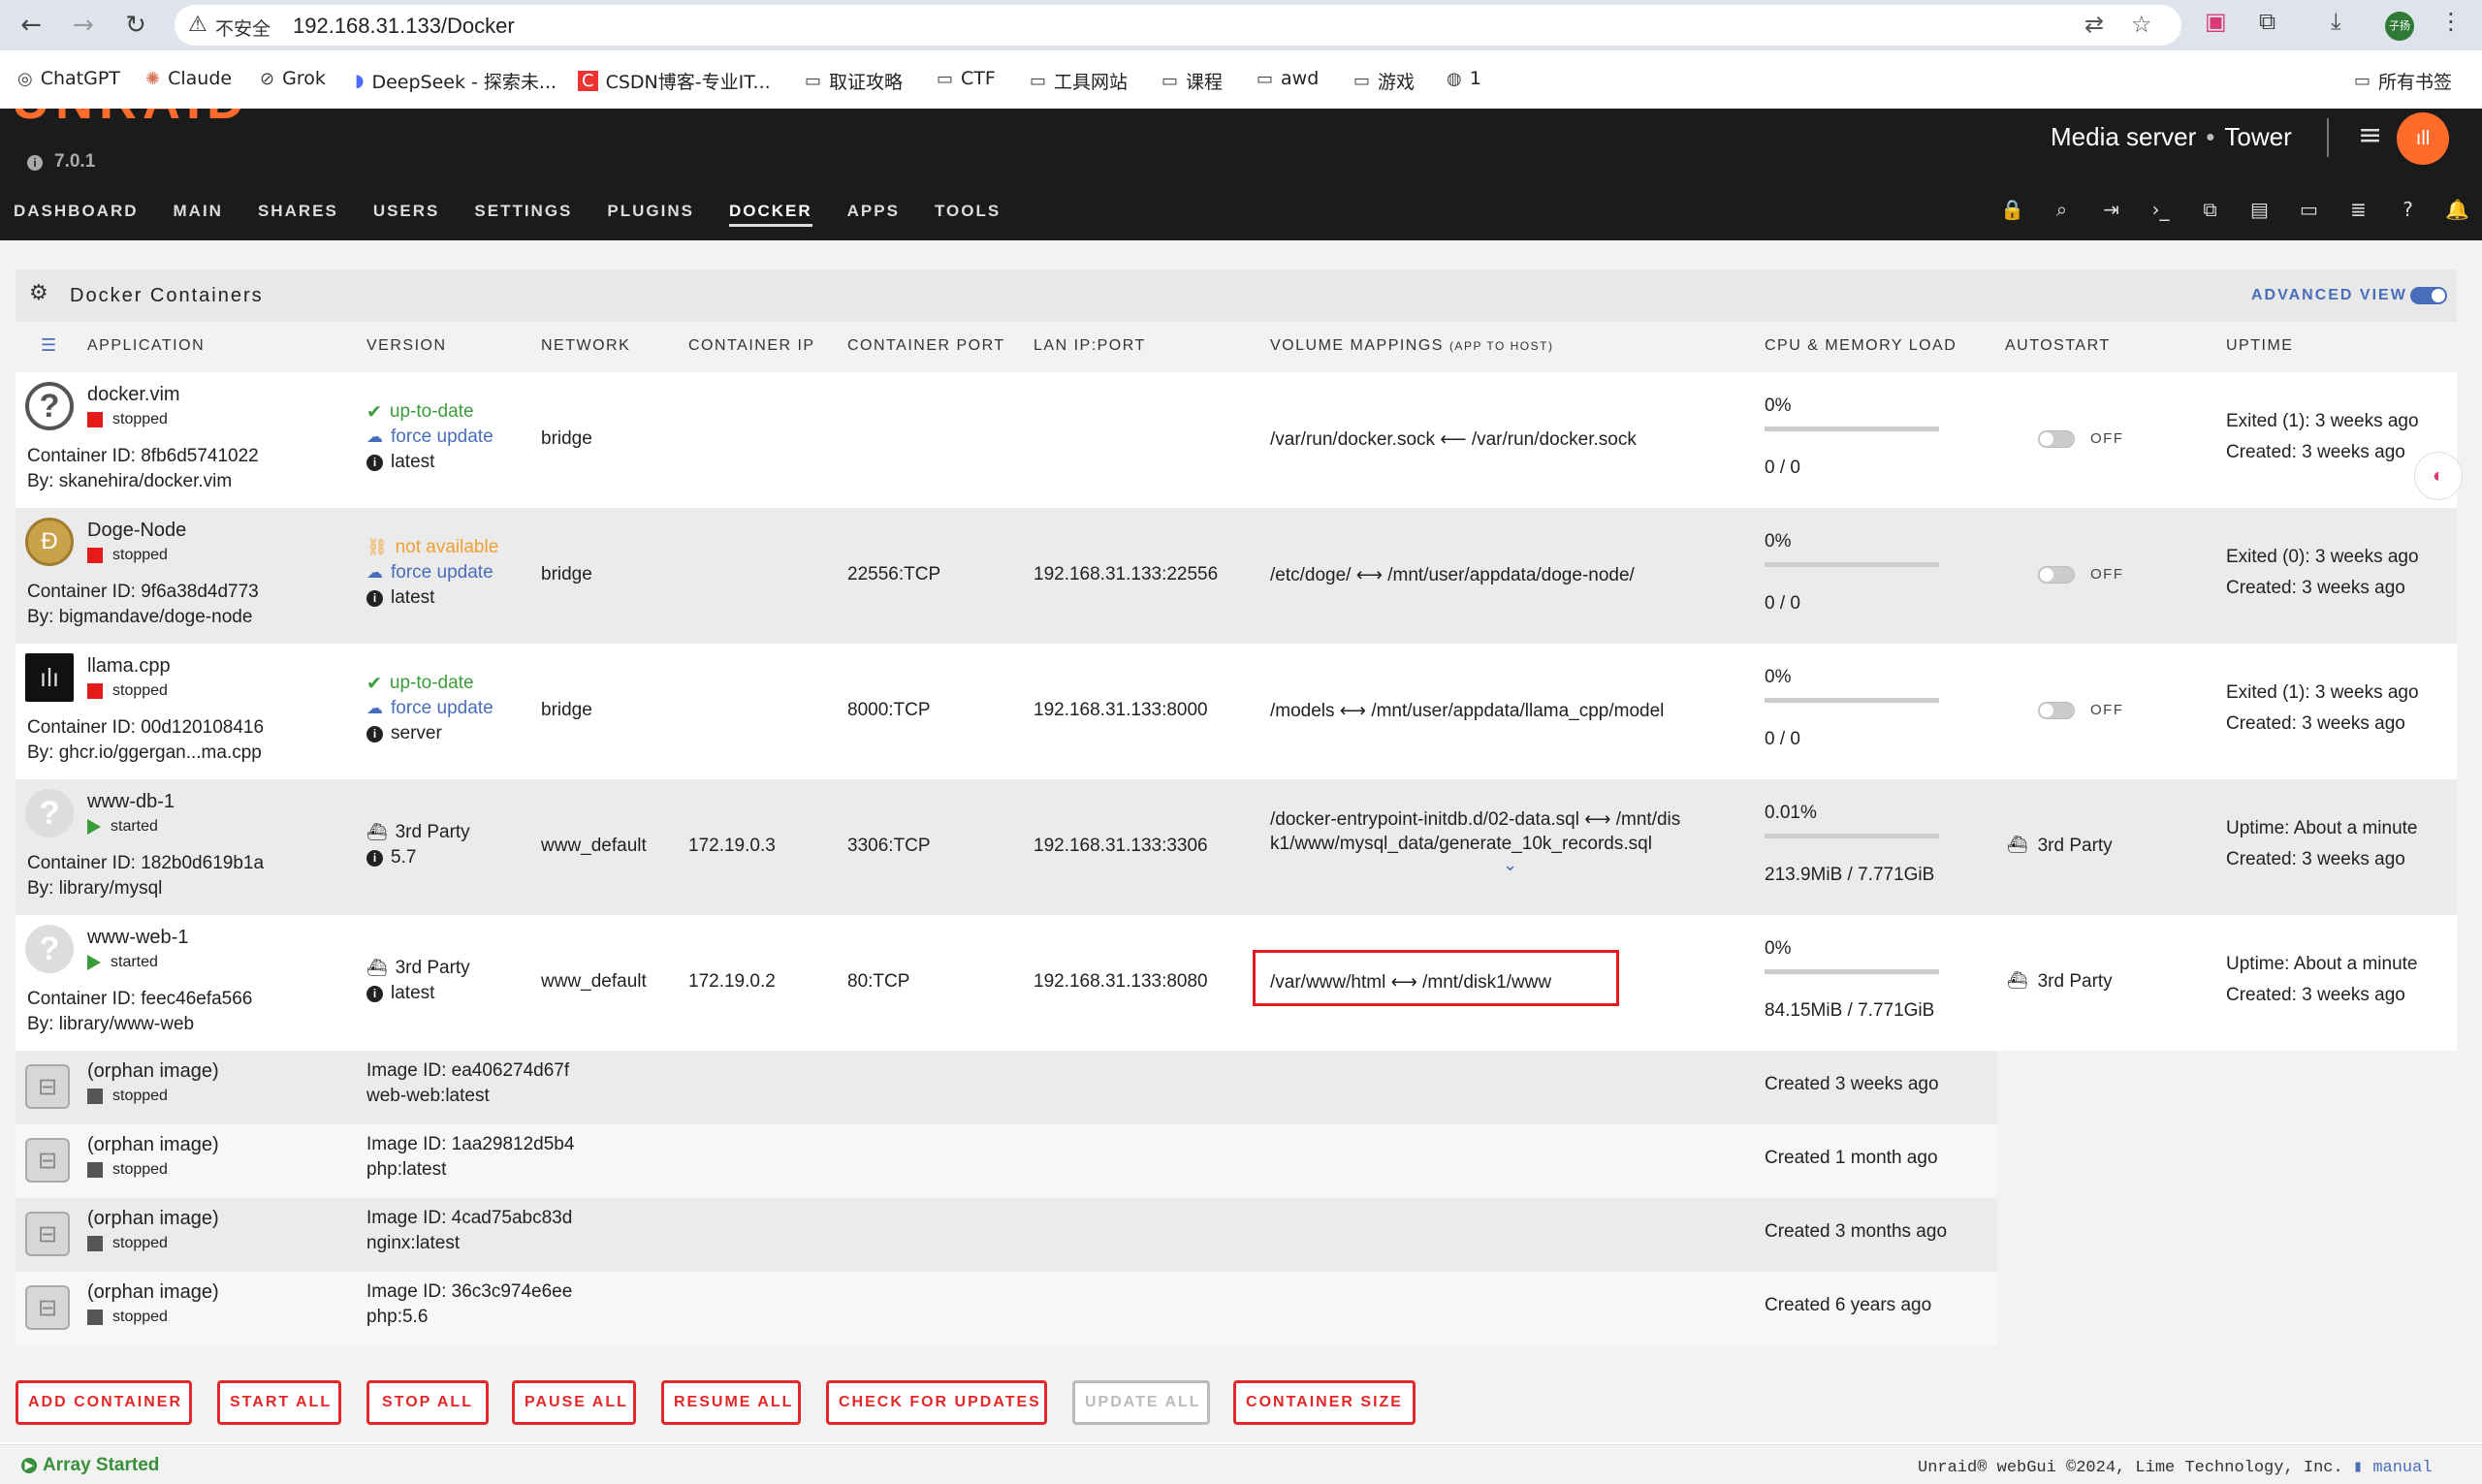 The width and height of the screenshot is (2482, 1484). Describe the element at coordinates (135, 25) in the screenshot. I see `reload-icon: ↻` at that location.